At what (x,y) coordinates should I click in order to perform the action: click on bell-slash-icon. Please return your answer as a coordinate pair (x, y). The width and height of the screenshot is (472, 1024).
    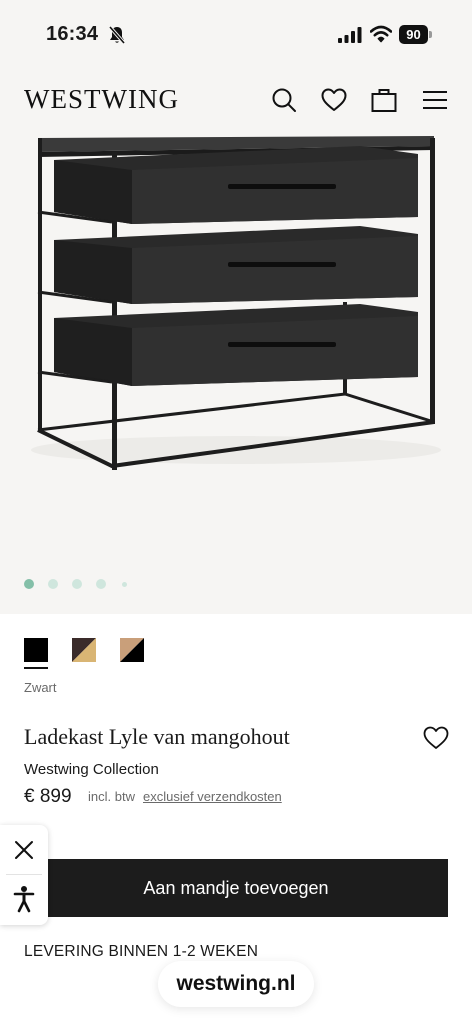
    Looking at the image, I should click on (117, 35).